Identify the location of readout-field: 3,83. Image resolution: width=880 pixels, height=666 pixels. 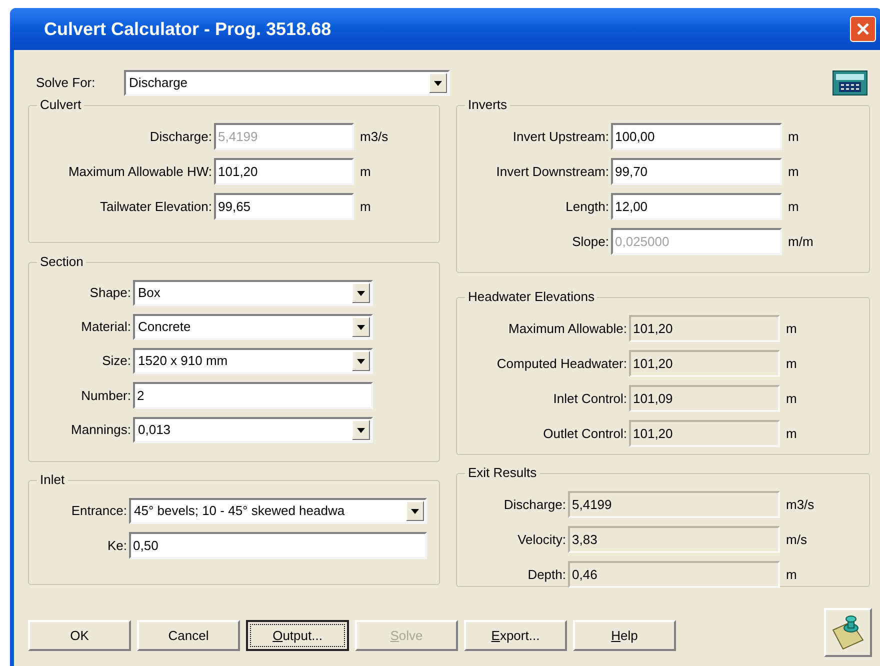
(674, 539).